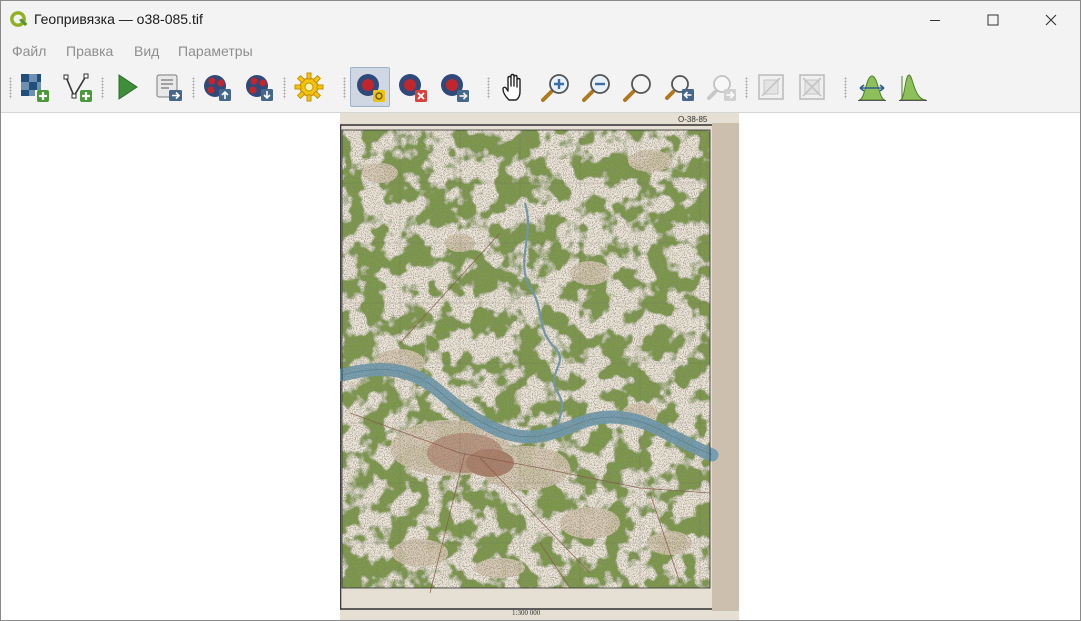  I want to click on maximize-icon, so click(993, 20).